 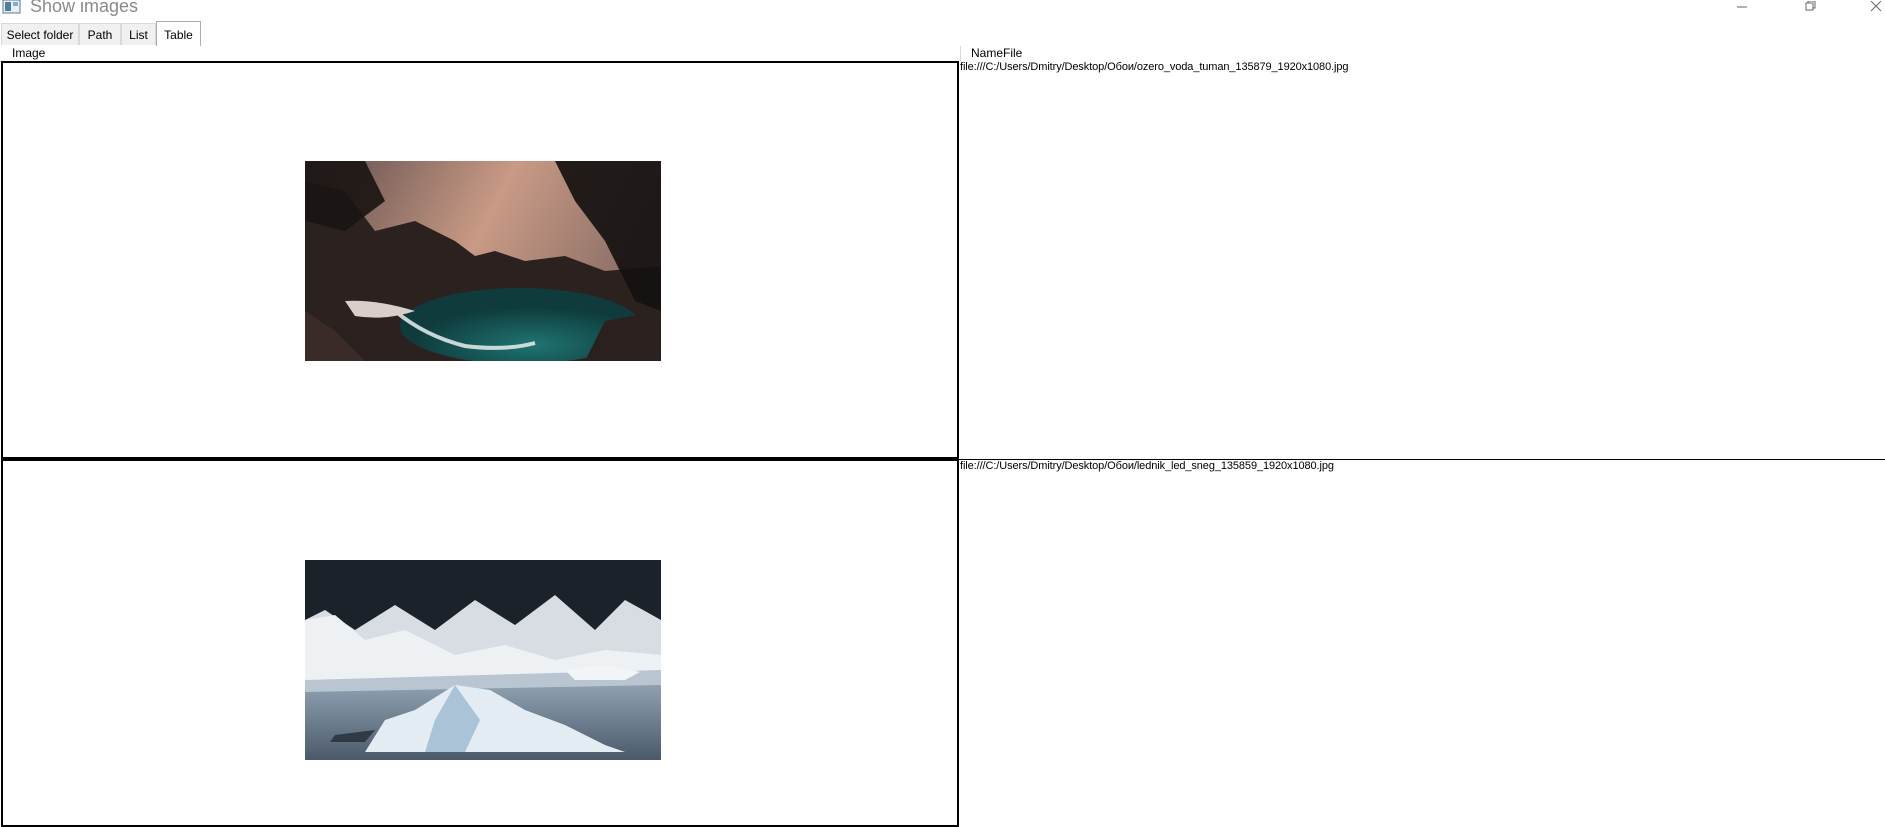 What do you see at coordinates (996, 53) in the screenshot?
I see `column-header-namefile: NameFile` at bounding box center [996, 53].